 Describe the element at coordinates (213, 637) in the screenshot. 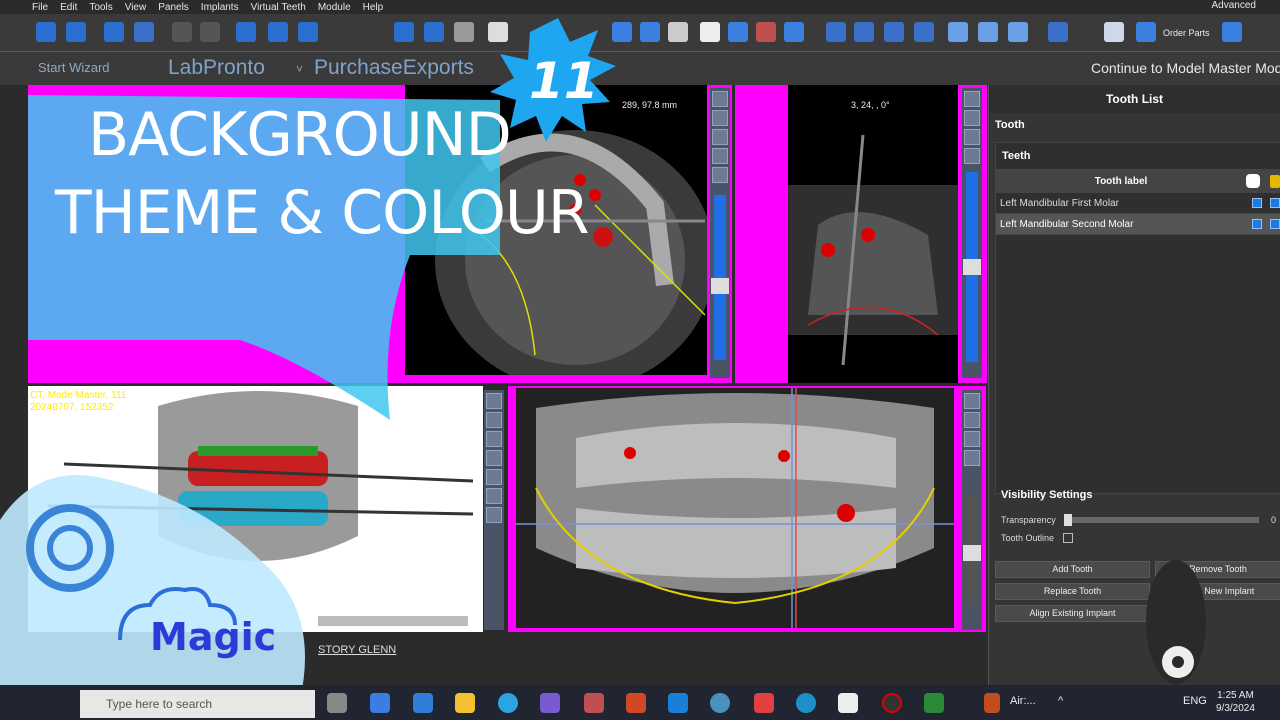

I see `magic-brand-logo: Magic` at that location.